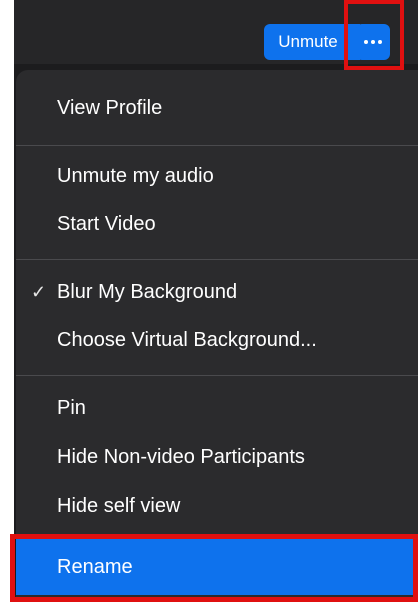  I want to click on menu-item-hide-non-video-participants: Hide Non-video Participants, so click(217, 457).